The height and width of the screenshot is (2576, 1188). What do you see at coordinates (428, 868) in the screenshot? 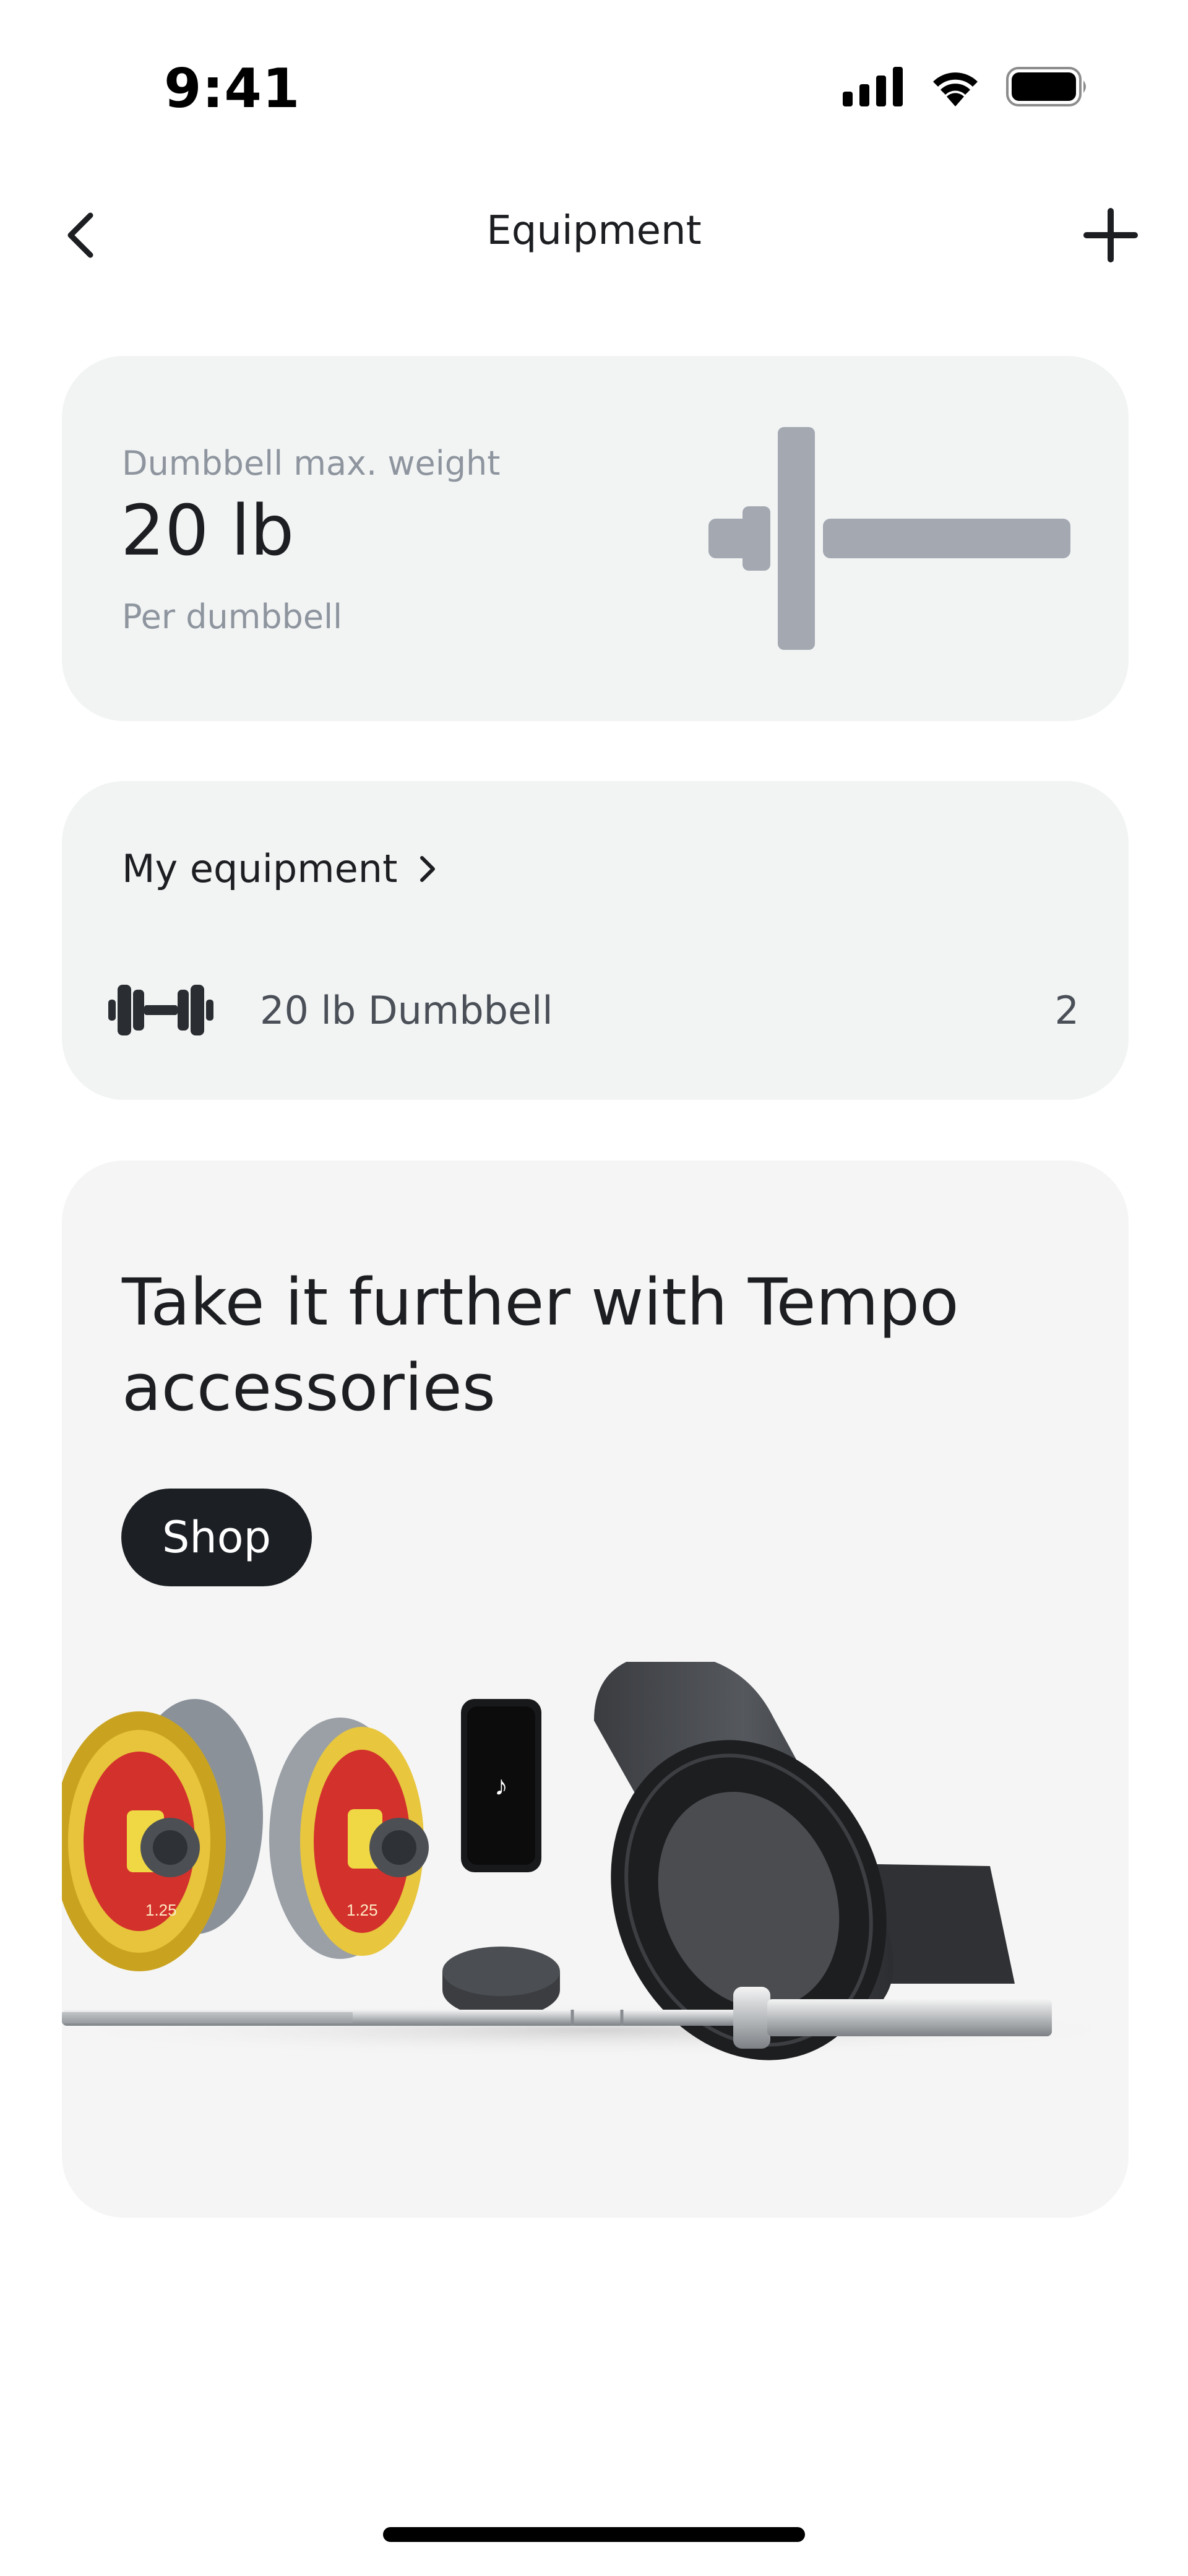
I see `chevron-right-icon` at bounding box center [428, 868].